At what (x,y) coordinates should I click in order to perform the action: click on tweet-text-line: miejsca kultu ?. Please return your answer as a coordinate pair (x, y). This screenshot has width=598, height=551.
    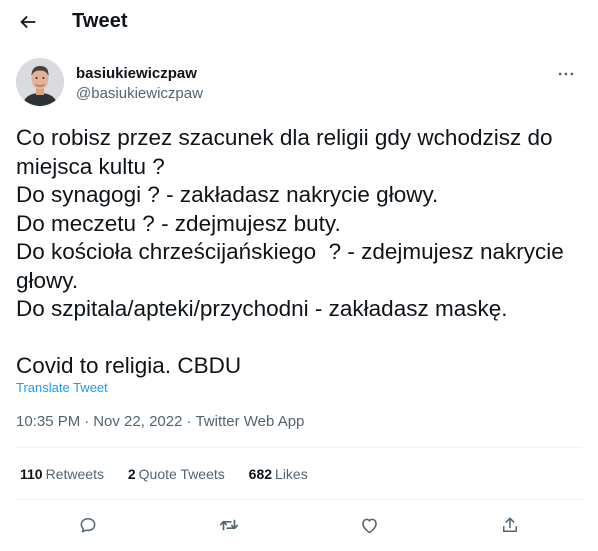
    Looking at the image, I should click on (90, 166).